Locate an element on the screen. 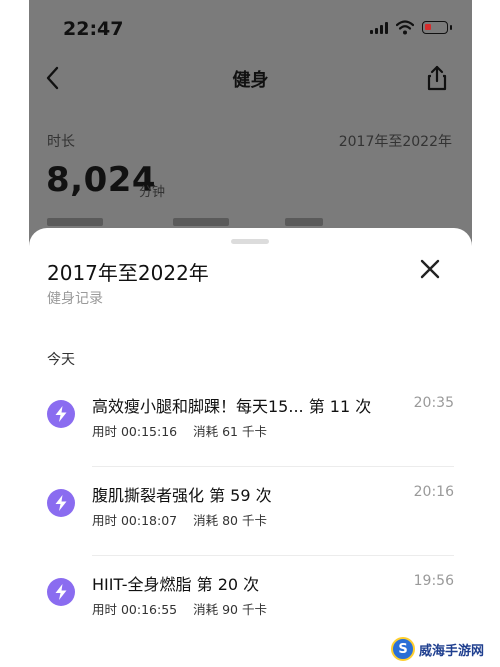 Image resolution: width=500 pixels, height=667 pixels. status-time: 22:47 is located at coordinates (93, 29).